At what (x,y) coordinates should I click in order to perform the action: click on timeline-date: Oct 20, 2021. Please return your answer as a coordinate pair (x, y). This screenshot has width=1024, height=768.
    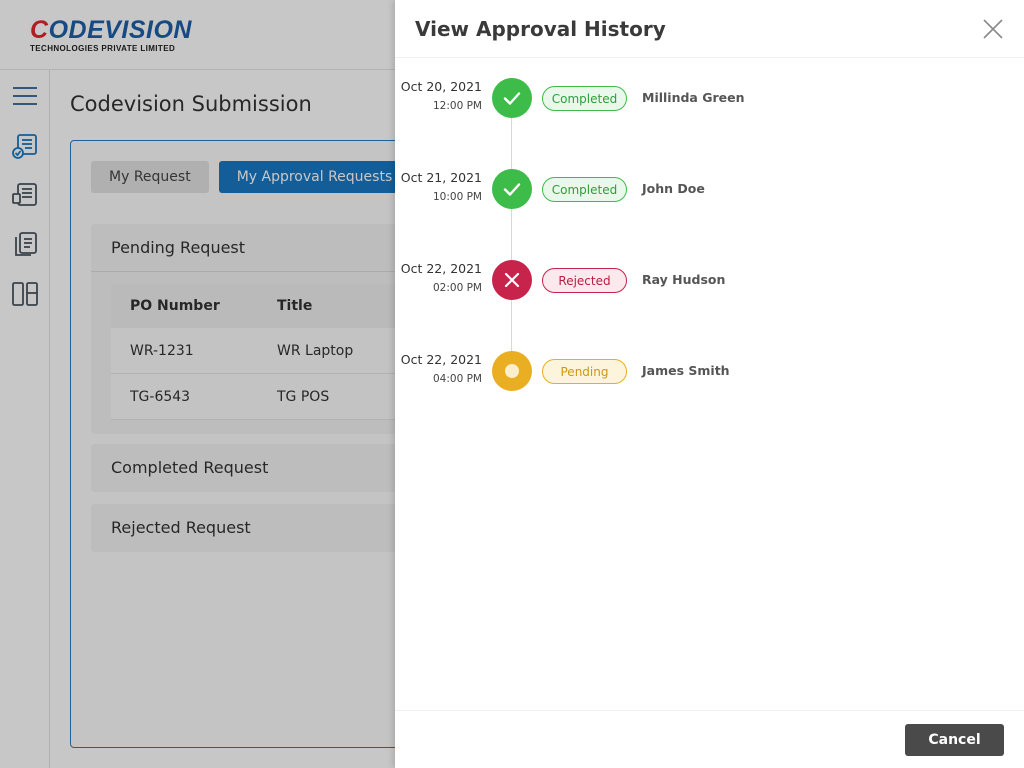
    Looking at the image, I should click on (441, 86).